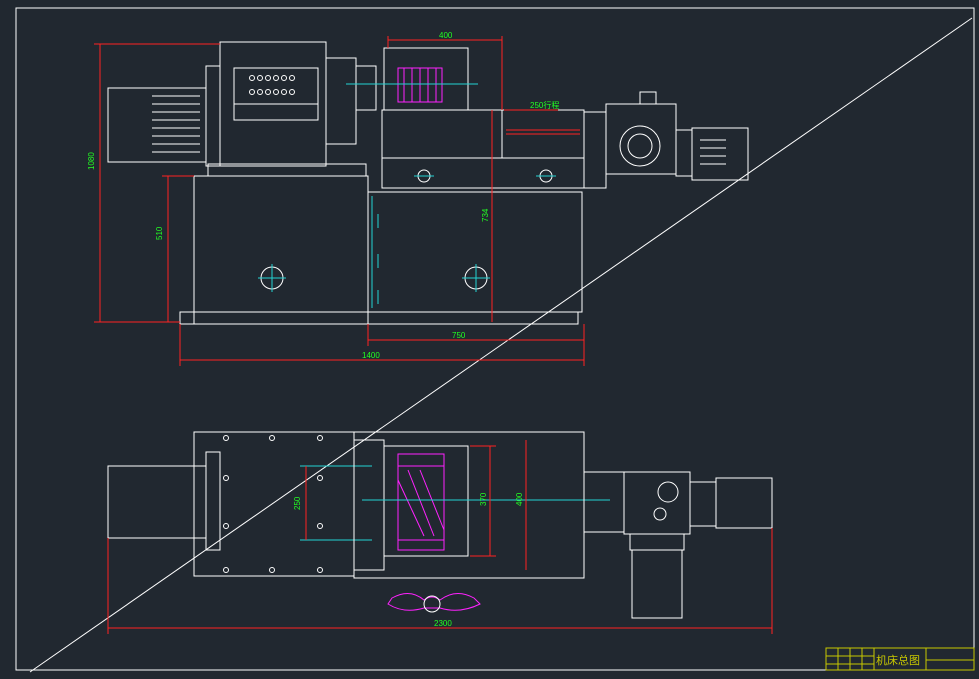 This screenshot has width=979, height=679. What do you see at coordinates (678, 545) in the screenshot?
I see `top-feed-motor` at bounding box center [678, 545].